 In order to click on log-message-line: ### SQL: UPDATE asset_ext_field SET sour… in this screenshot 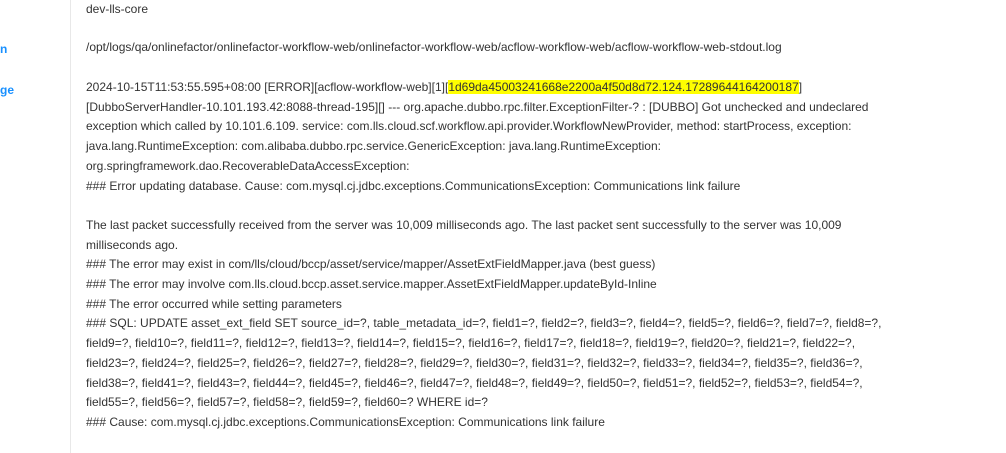, I will do `click(484, 323)`.